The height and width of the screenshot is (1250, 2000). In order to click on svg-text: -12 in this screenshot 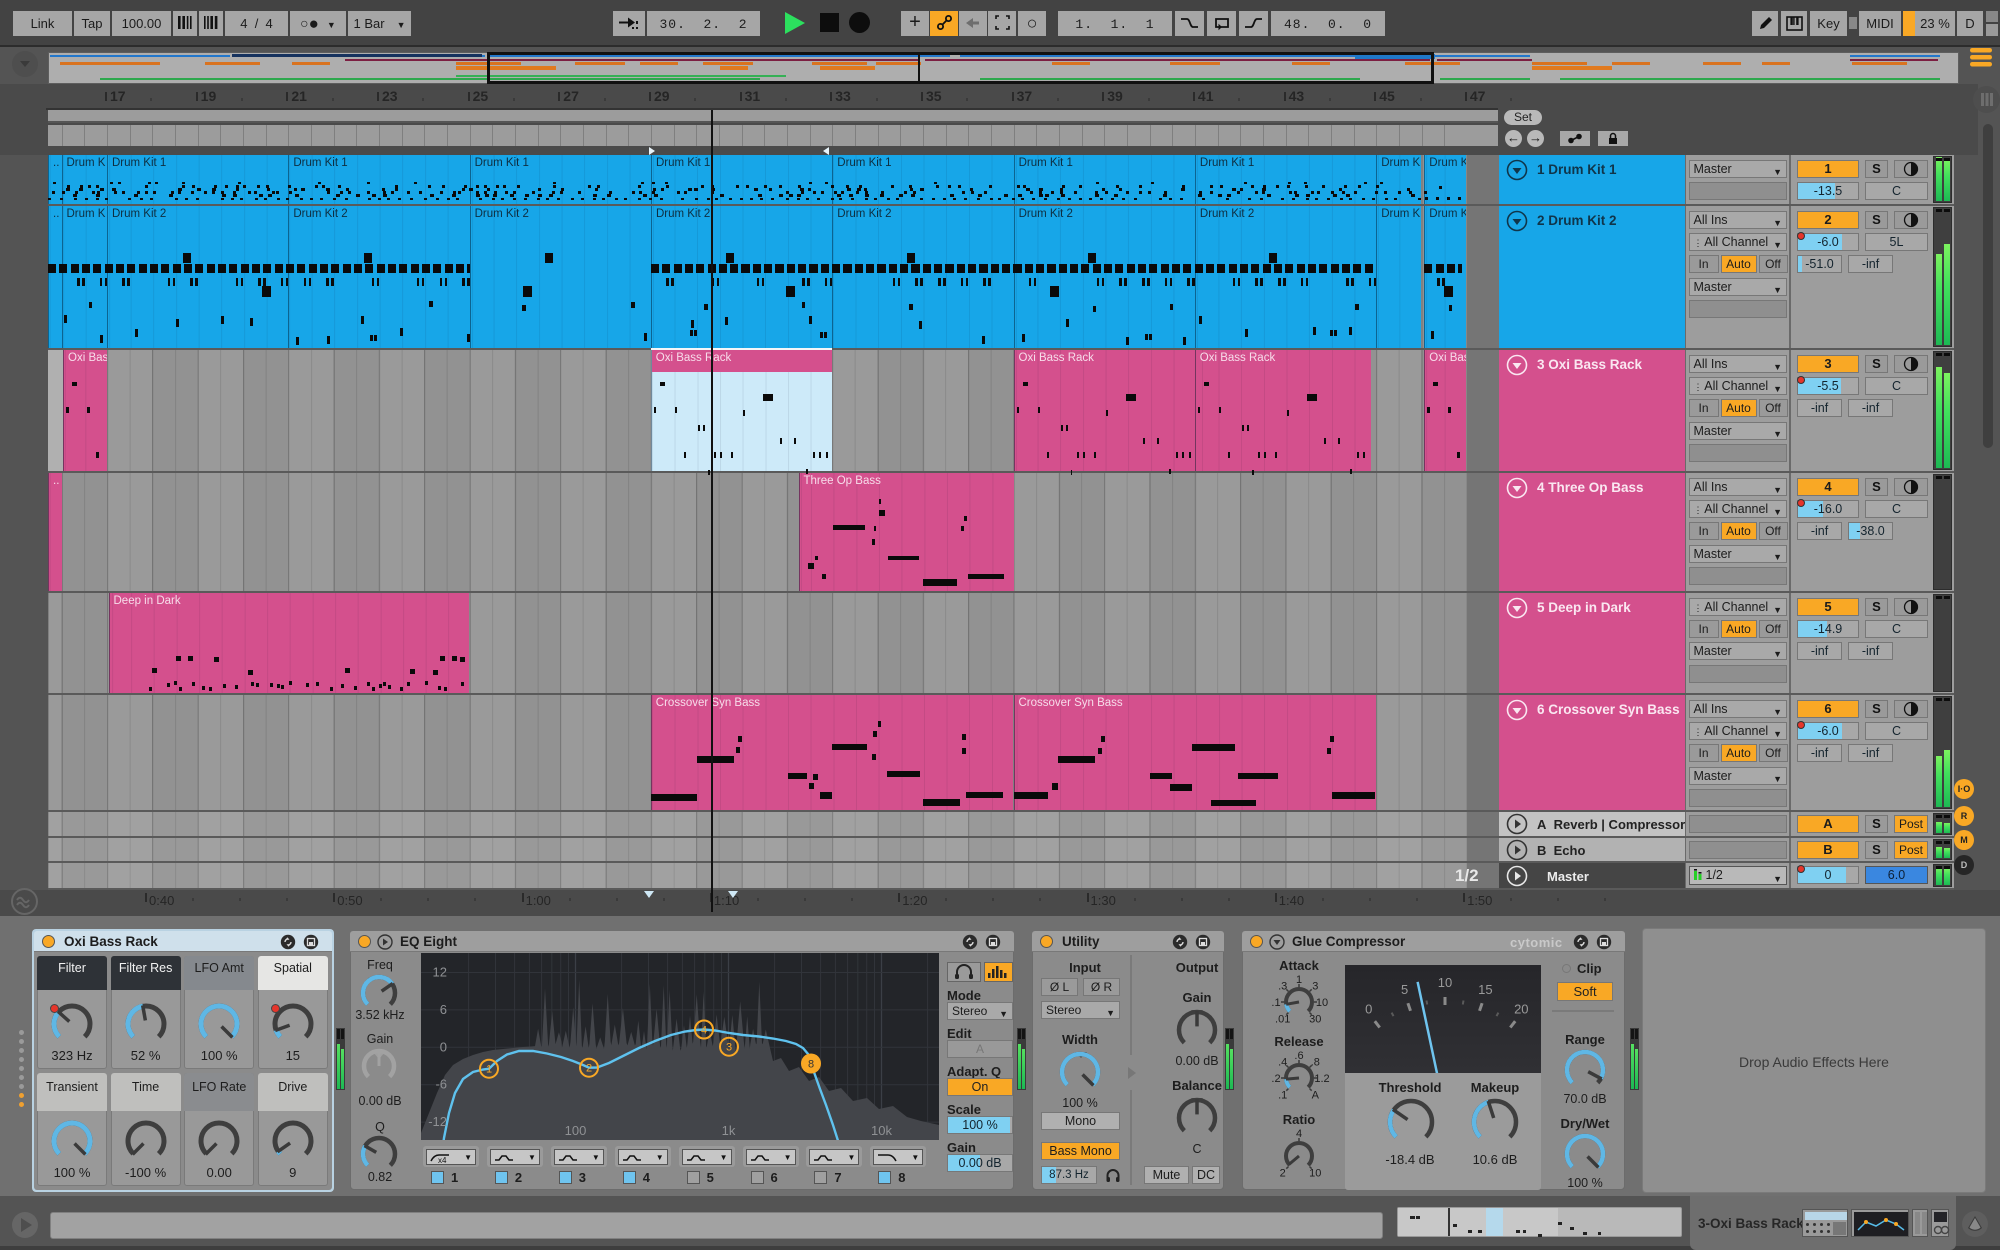, I will do `click(437, 1121)`.